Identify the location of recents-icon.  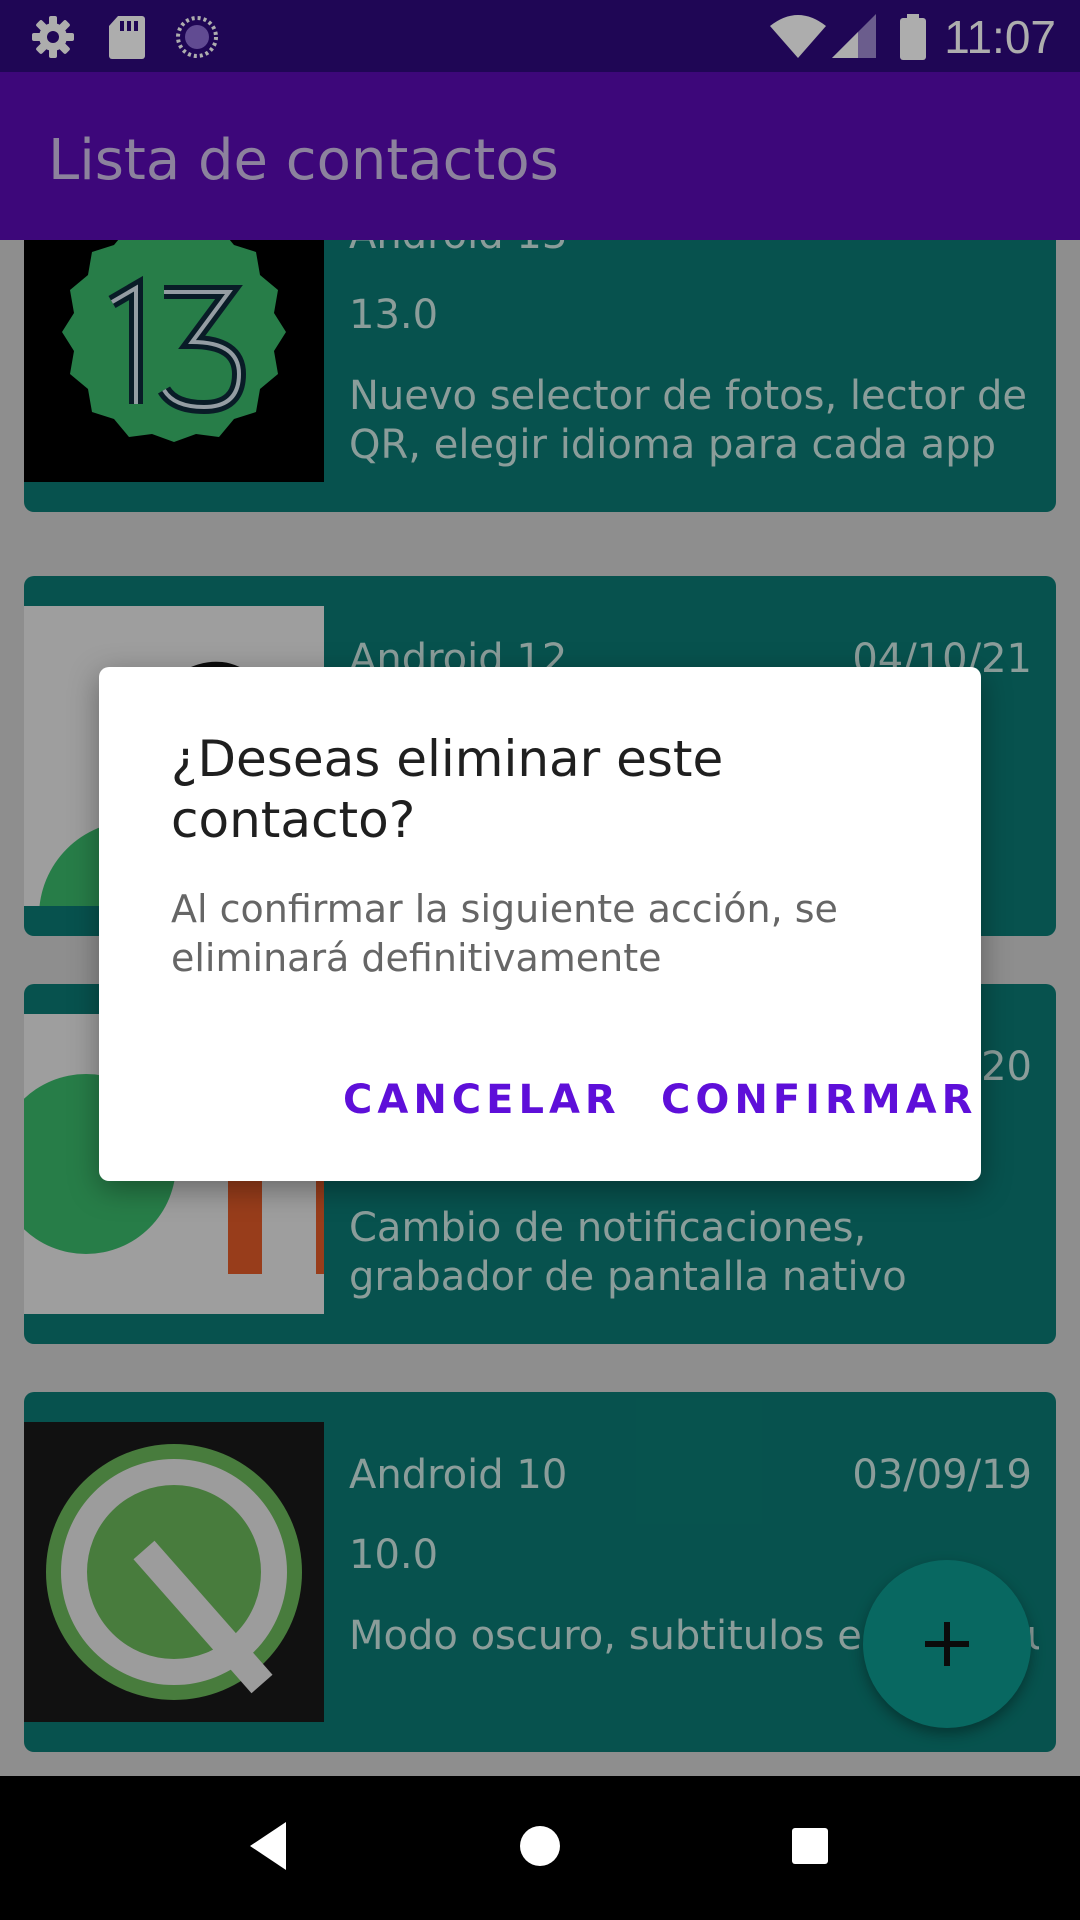
(810, 1846).